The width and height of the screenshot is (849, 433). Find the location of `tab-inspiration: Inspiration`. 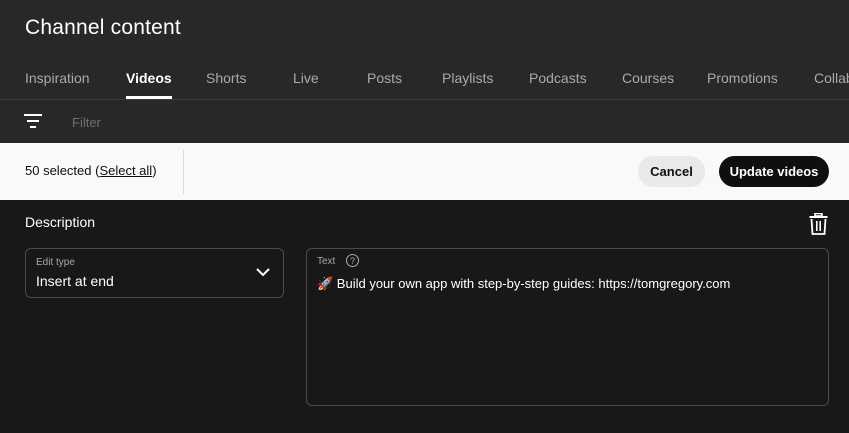

tab-inspiration: Inspiration is located at coordinates (57, 78).